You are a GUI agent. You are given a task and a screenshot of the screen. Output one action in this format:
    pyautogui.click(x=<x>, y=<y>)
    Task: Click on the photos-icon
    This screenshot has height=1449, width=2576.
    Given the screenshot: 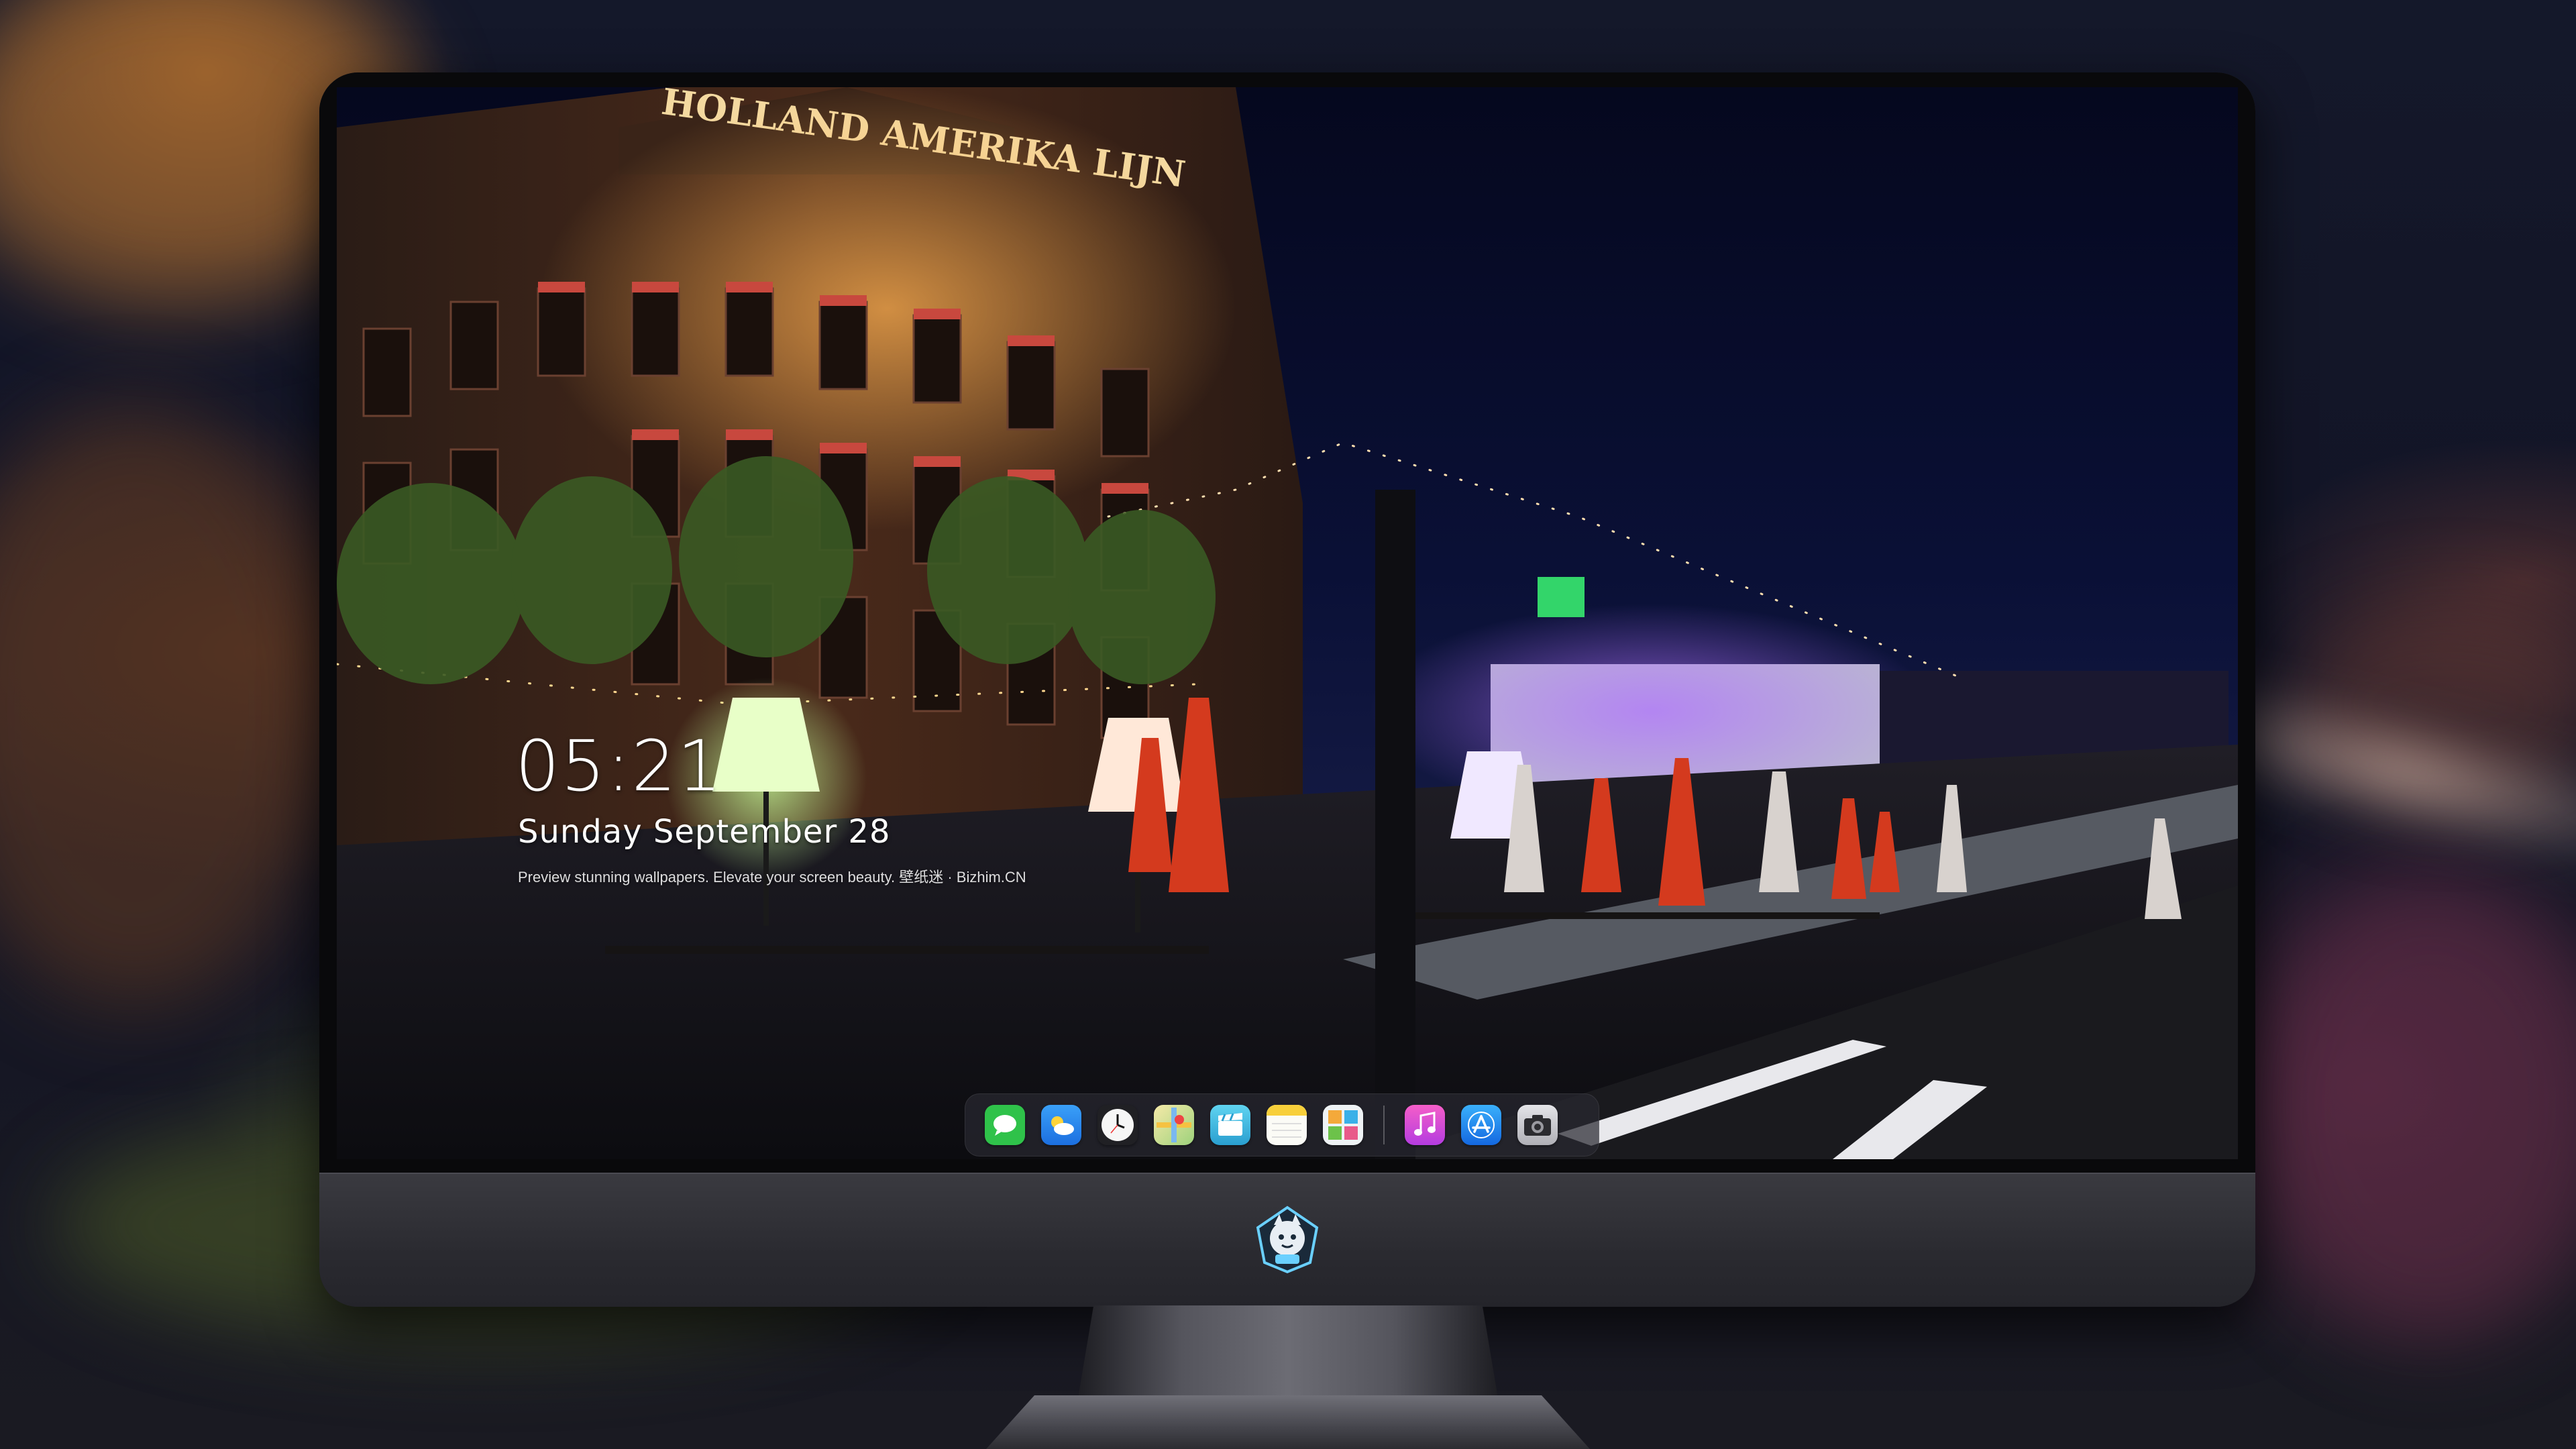 What is the action you would take?
    pyautogui.click(x=1343, y=1125)
    